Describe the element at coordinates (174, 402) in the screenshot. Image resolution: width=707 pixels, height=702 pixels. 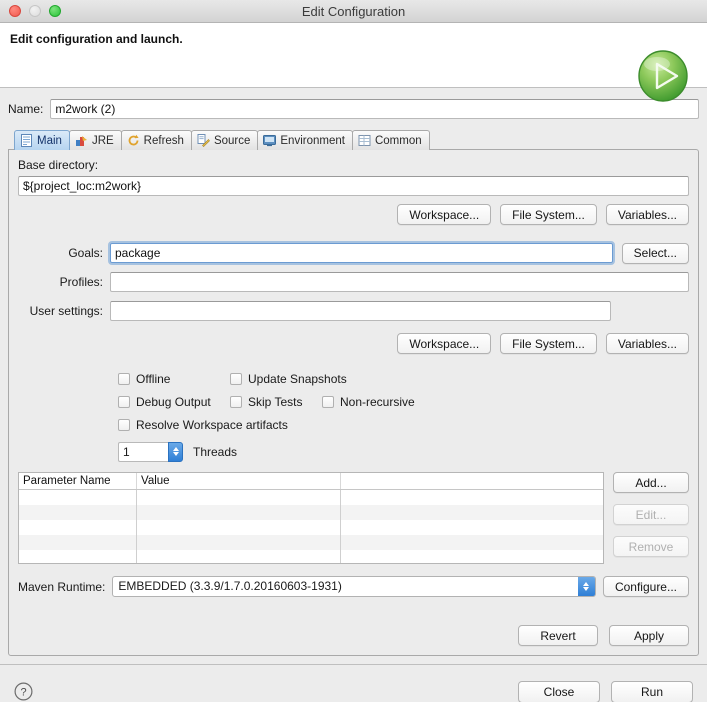
I see `debug-output-checkbox: Debug Output` at that location.